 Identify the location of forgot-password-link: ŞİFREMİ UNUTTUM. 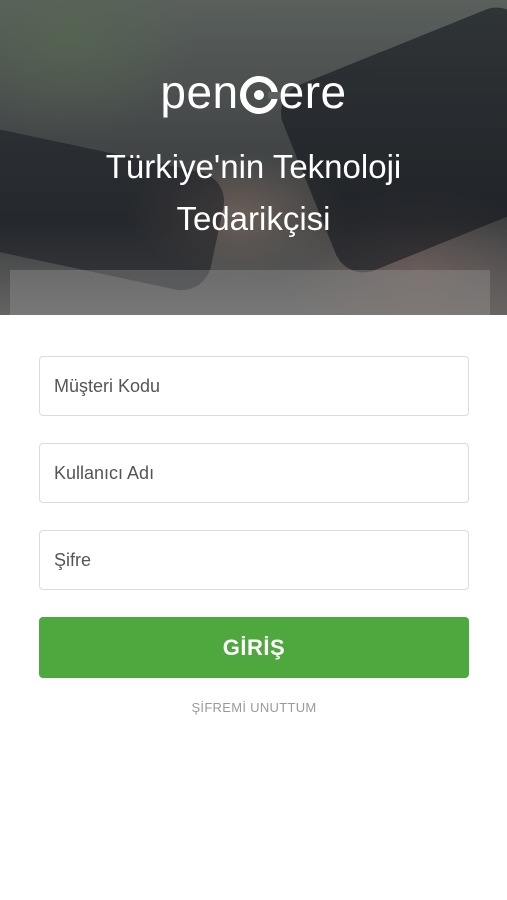
(254, 707).